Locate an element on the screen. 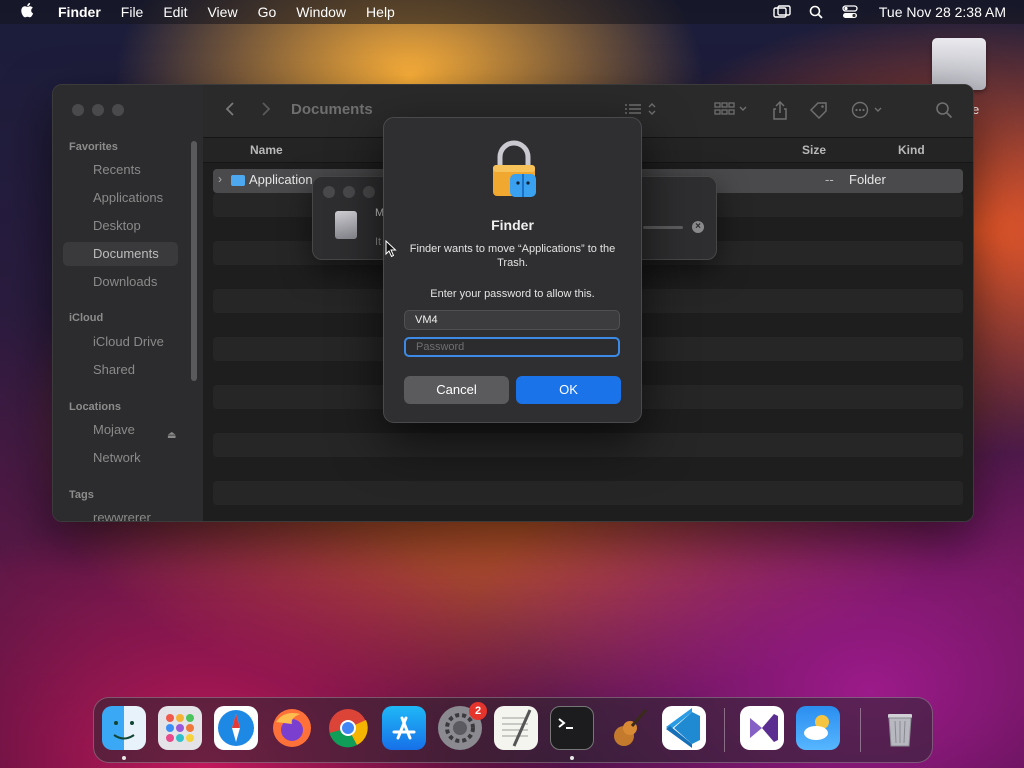 The width and height of the screenshot is (1024, 768). column-name: Name is located at coordinates (266, 150).